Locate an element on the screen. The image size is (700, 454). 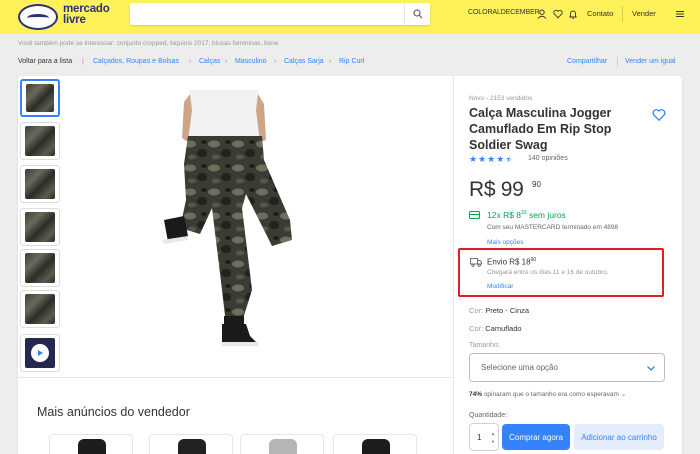
color-attribute-2: Cor: Camuflado is located at coordinates (495, 328).